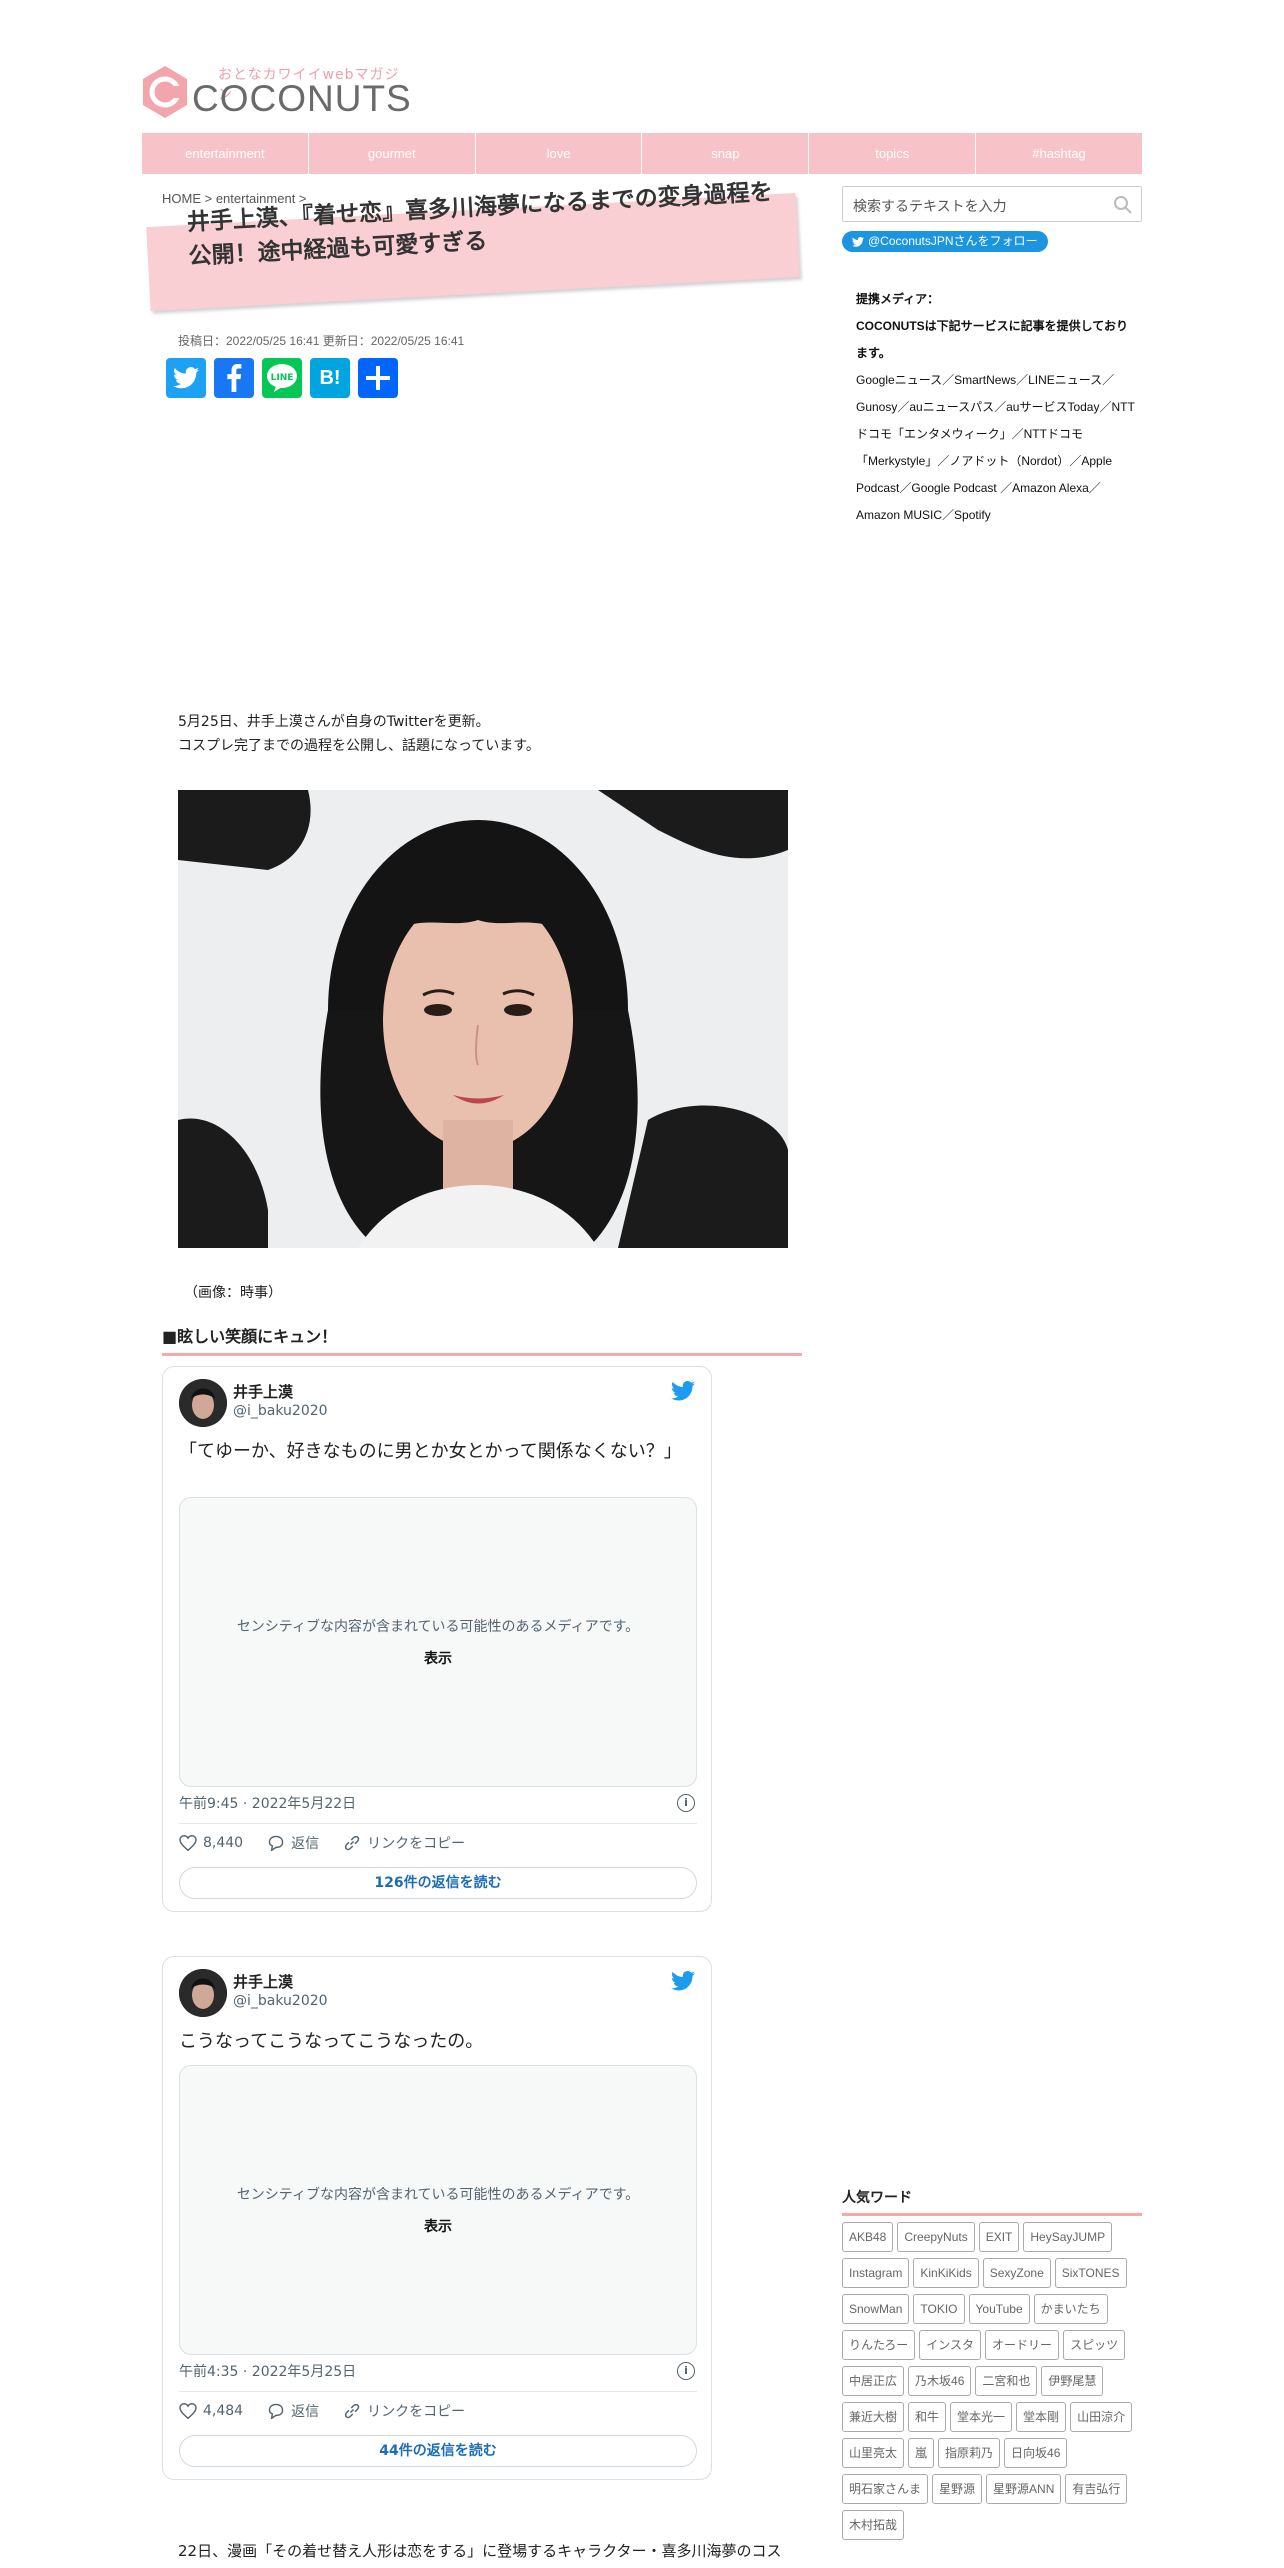 This screenshot has height=2568, width=1284. Describe the element at coordinates (378, 378) in the screenshot. I see `addtoany-share-button` at that location.